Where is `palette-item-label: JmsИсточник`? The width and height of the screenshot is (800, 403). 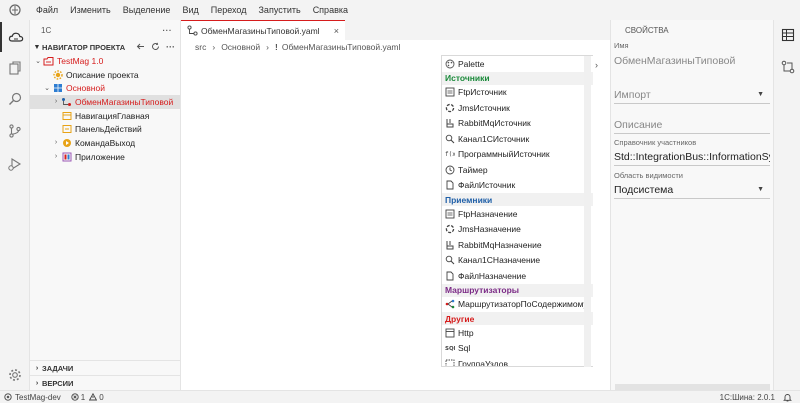 palette-item-label: JmsИсточник is located at coordinates (484, 107).